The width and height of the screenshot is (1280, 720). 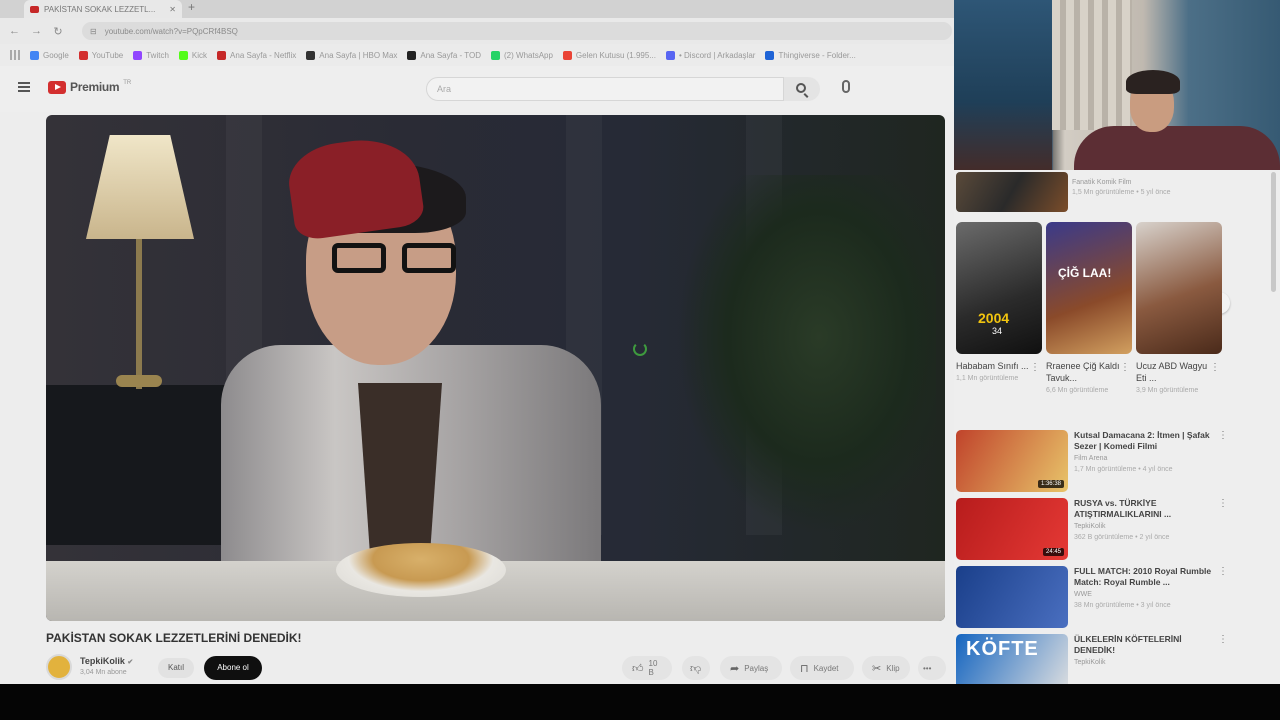 I want to click on browser-tab: PAKİSTAN SOKAK LEZZETL... ✕, so click(x=103, y=9).